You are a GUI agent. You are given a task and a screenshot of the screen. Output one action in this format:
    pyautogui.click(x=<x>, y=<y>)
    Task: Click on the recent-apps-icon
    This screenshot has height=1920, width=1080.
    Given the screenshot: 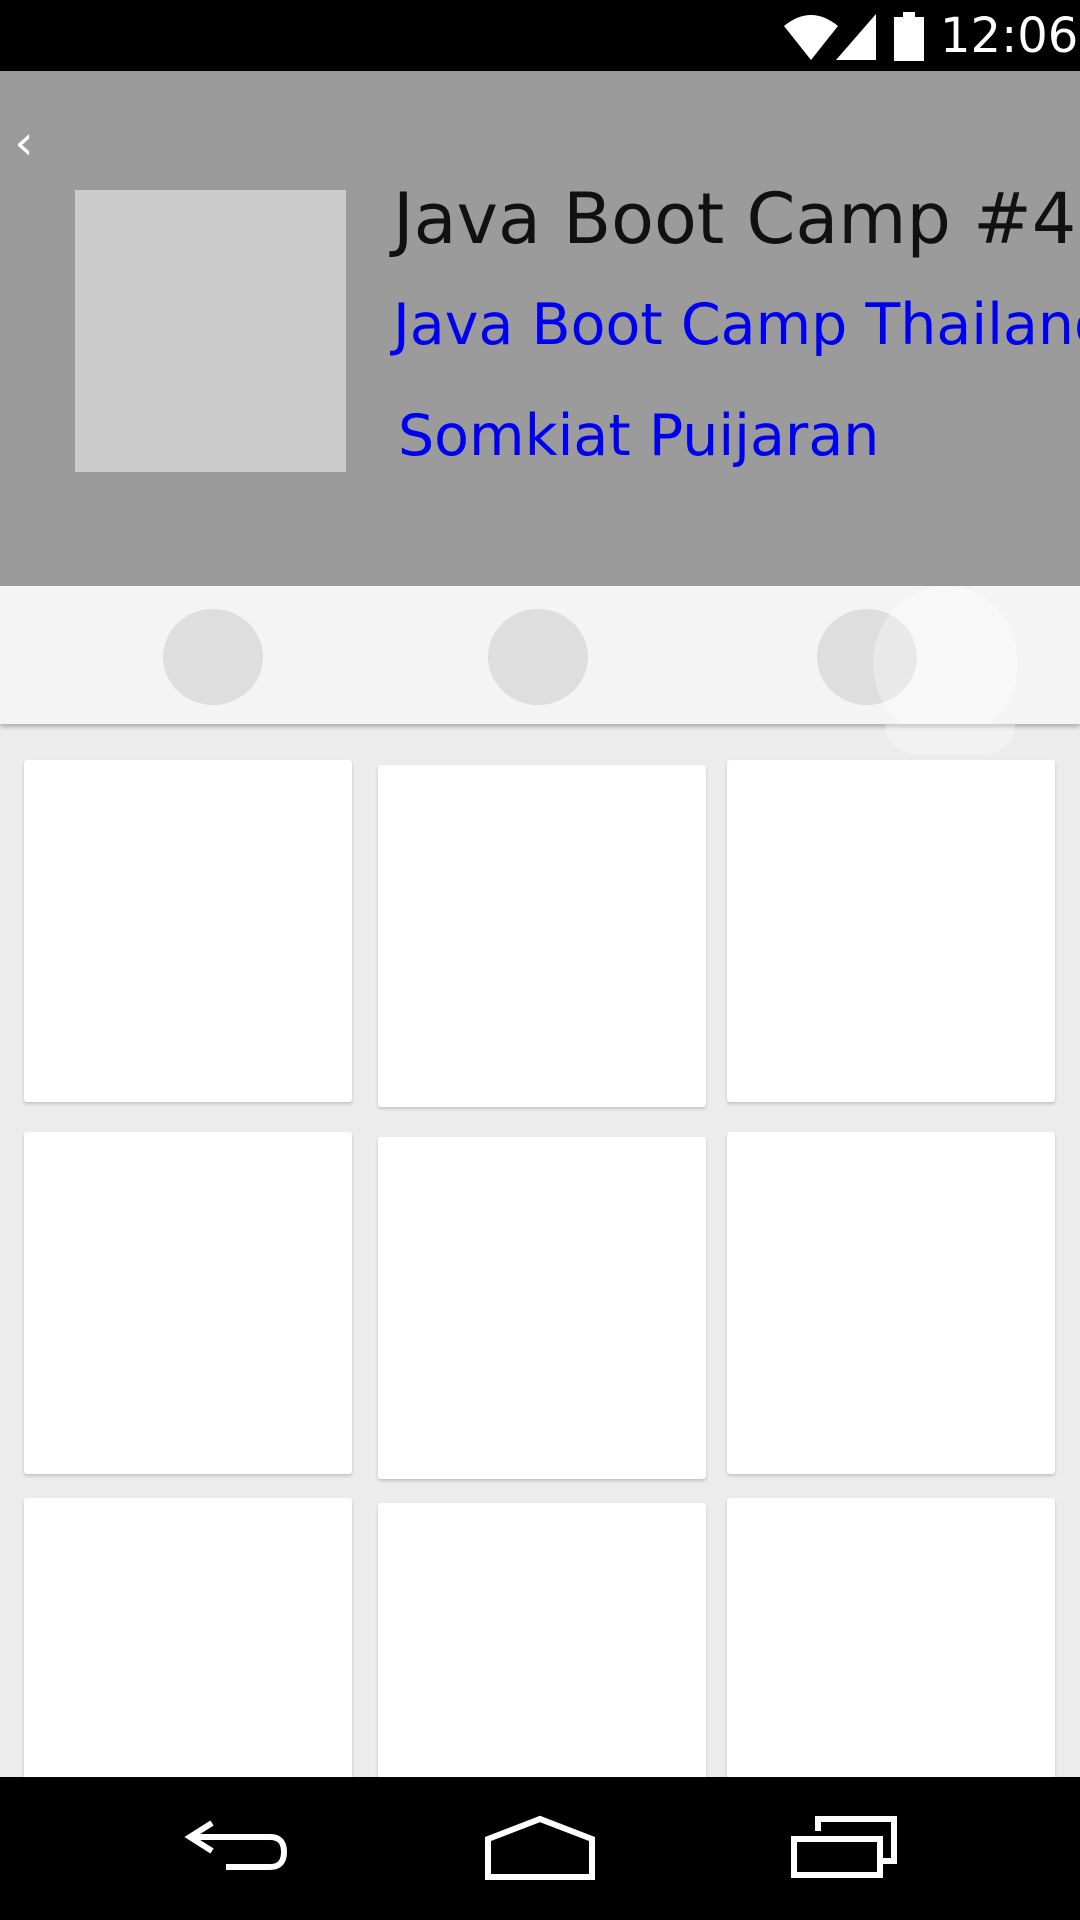 What is the action you would take?
    pyautogui.click(x=844, y=1847)
    